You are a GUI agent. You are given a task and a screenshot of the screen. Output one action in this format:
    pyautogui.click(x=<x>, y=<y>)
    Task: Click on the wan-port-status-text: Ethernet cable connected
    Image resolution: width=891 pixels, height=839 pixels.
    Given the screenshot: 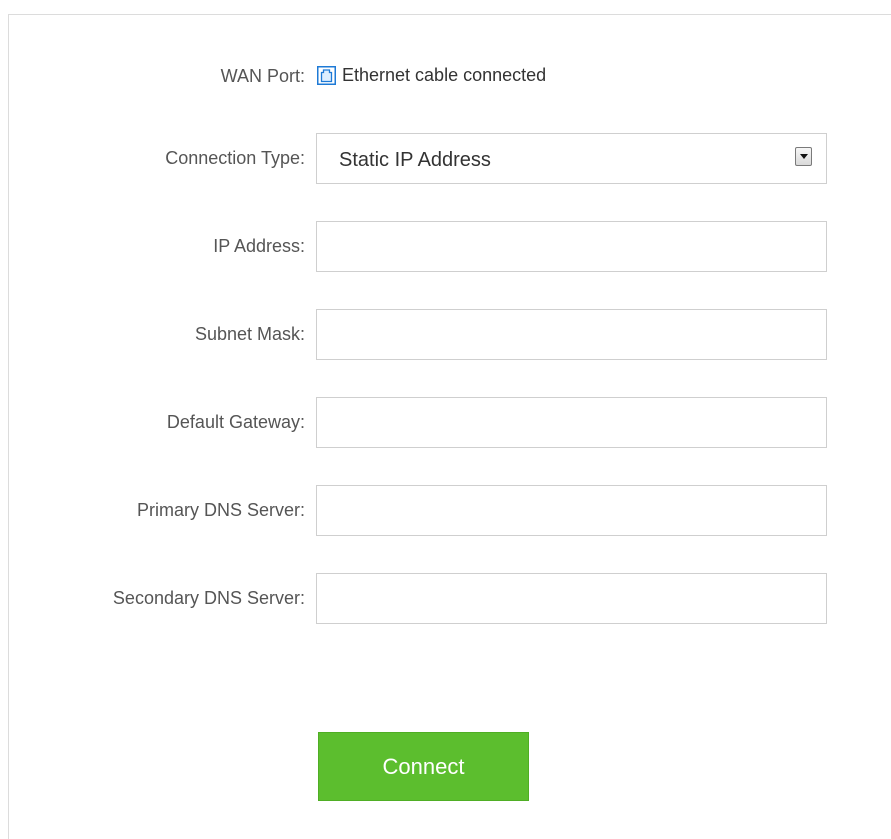 What is the action you would take?
    pyautogui.click(x=444, y=75)
    